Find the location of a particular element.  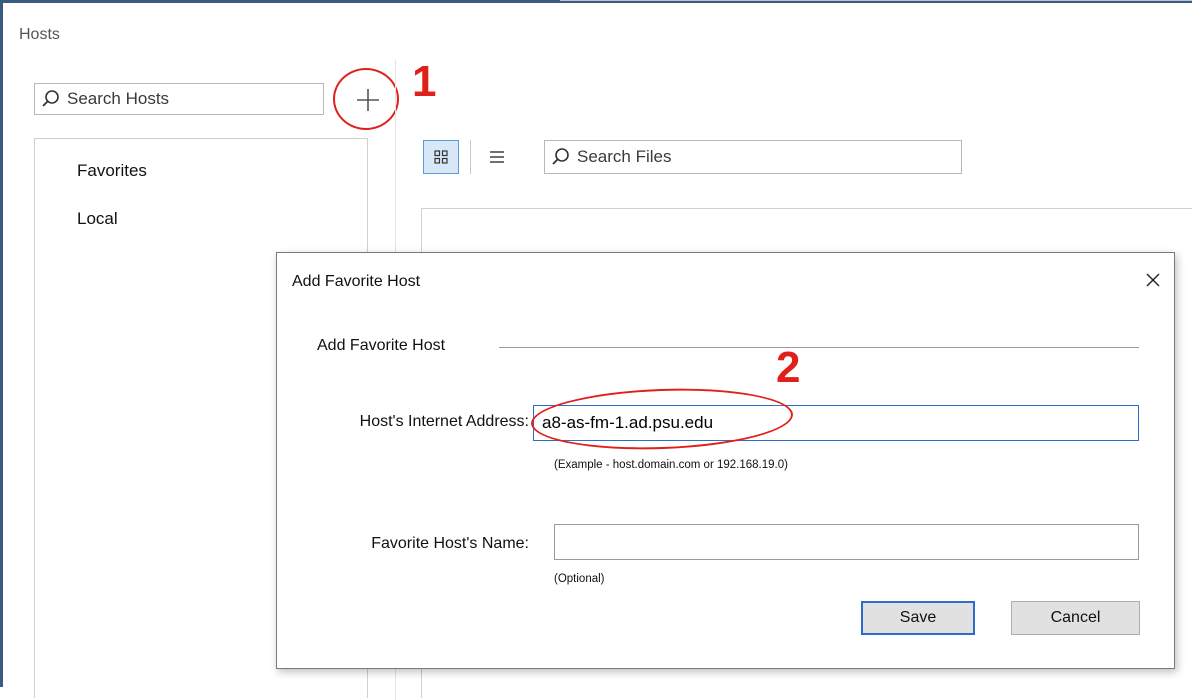

close-button is located at coordinates (1153, 280).